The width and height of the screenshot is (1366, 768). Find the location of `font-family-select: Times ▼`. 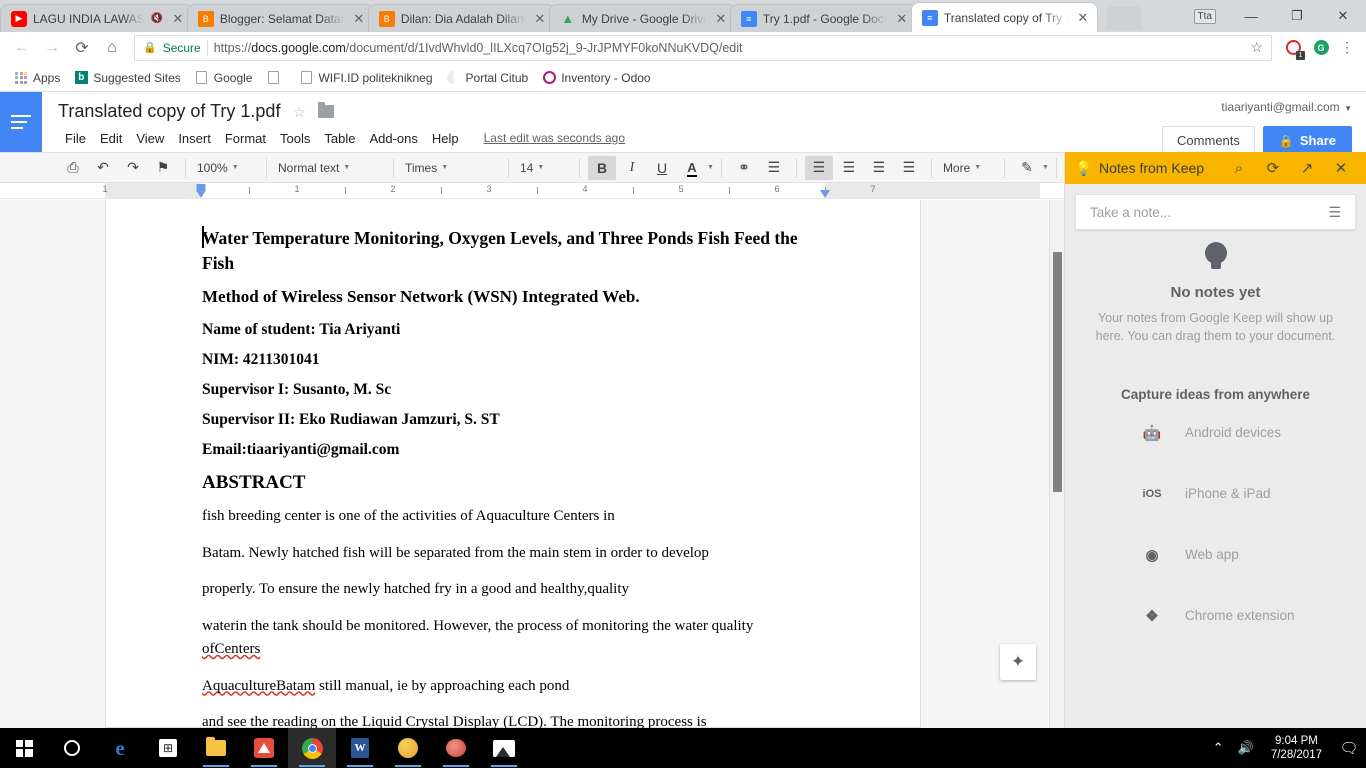

font-family-select: Times ▼ is located at coordinates (451, 168).